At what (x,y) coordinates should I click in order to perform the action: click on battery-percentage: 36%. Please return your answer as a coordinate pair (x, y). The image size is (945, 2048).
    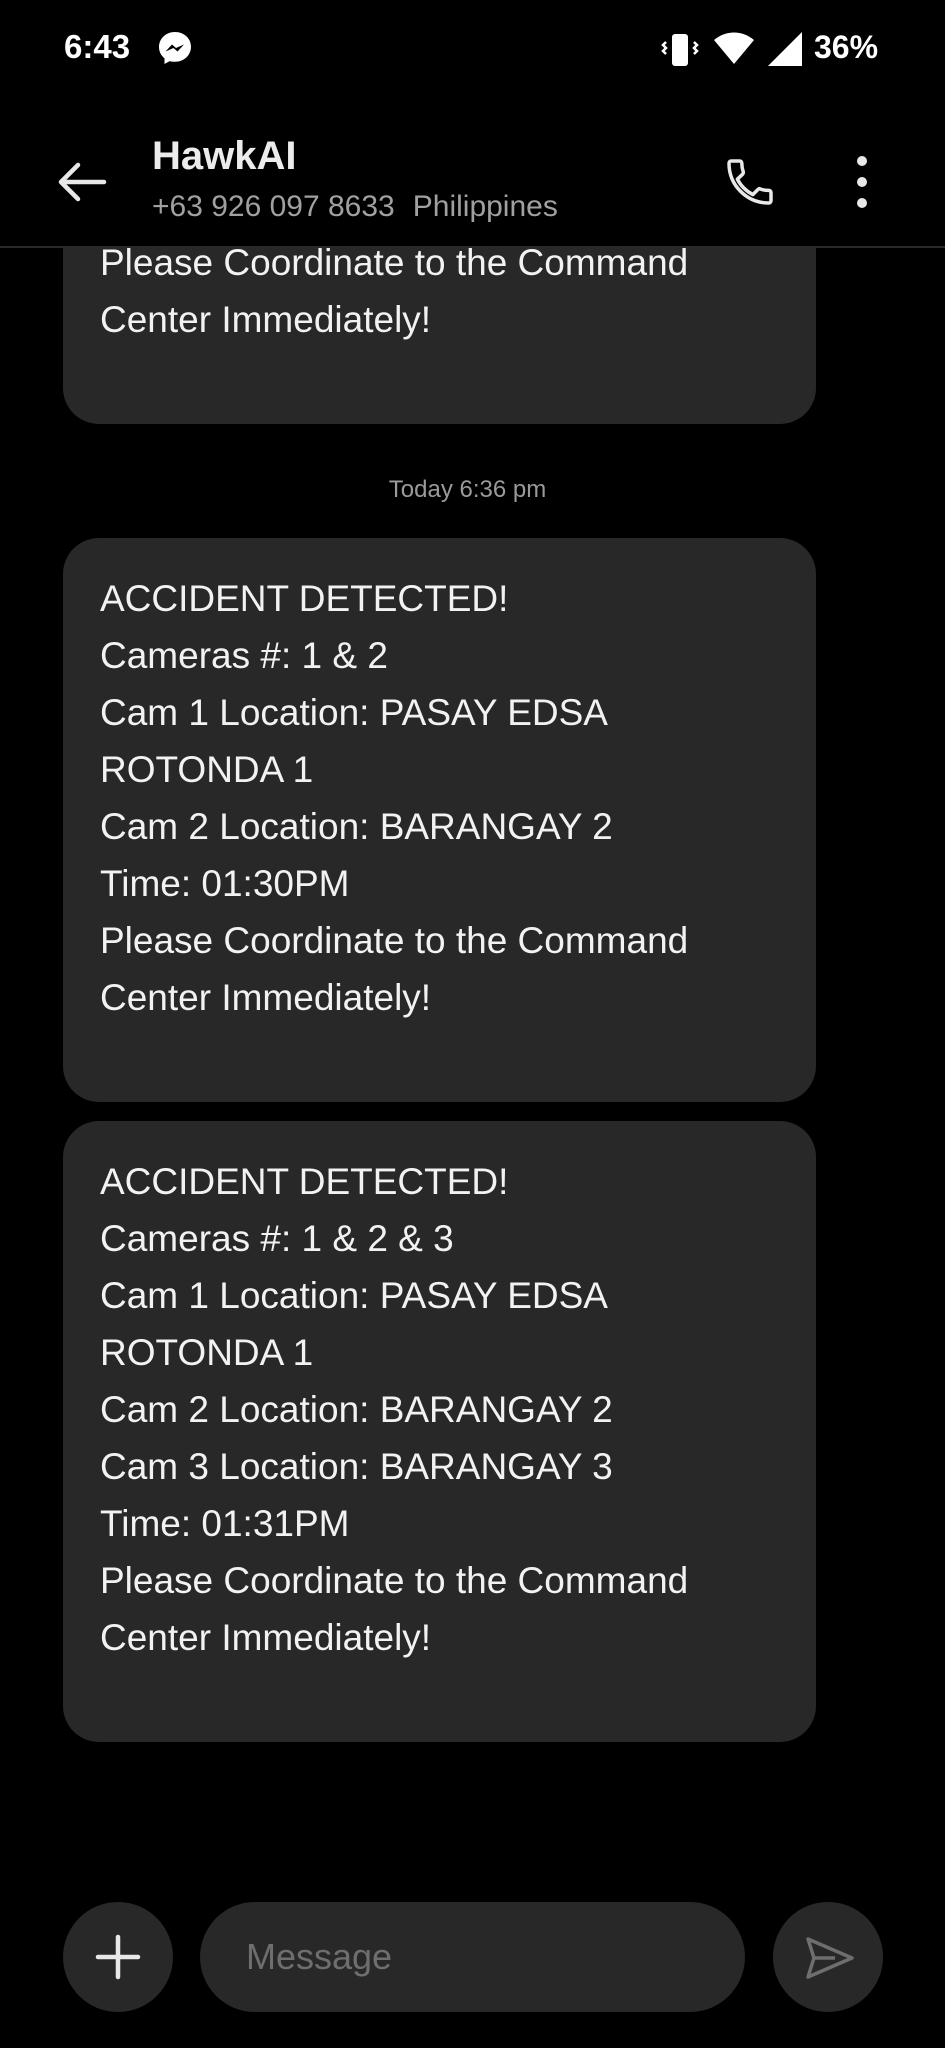
    Looking at the image, I should click on (846, 47).